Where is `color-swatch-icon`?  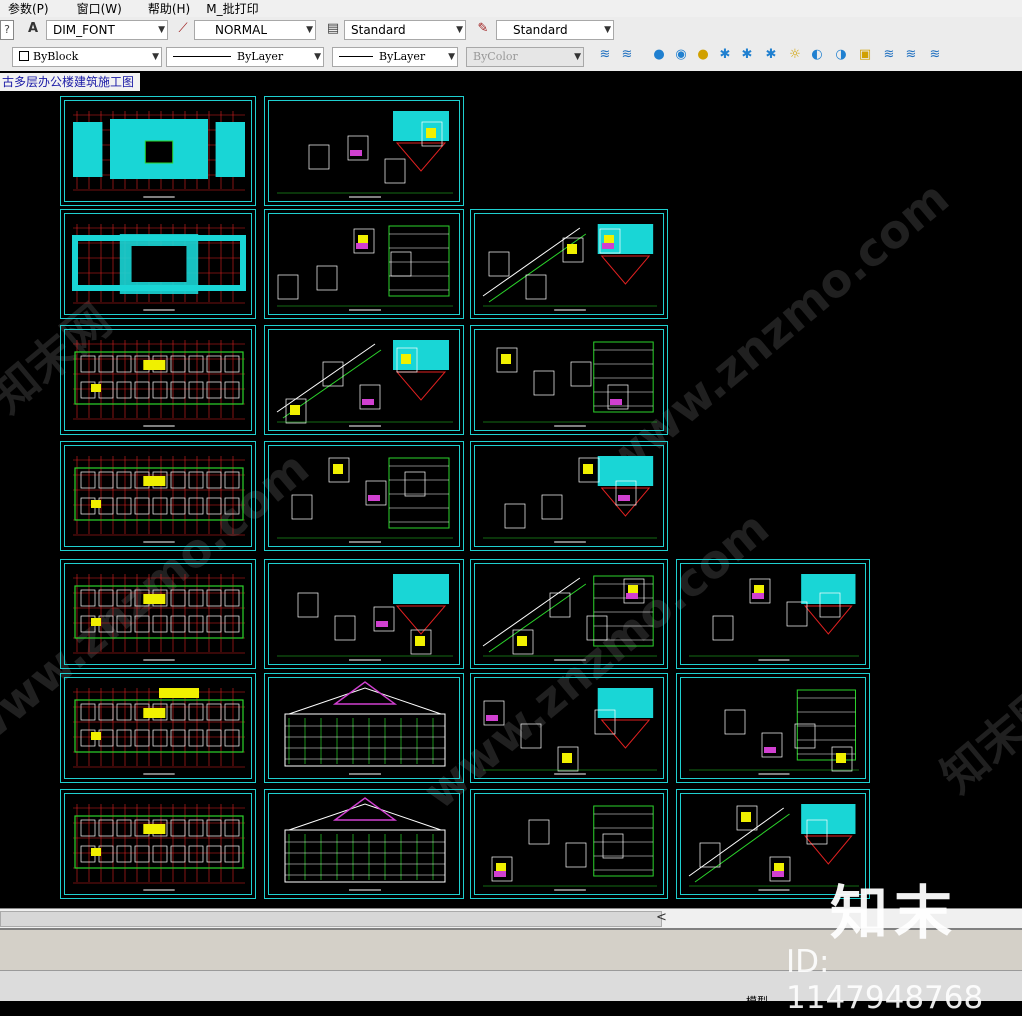
color-swatch-icon is located at coordinates (24, 56).